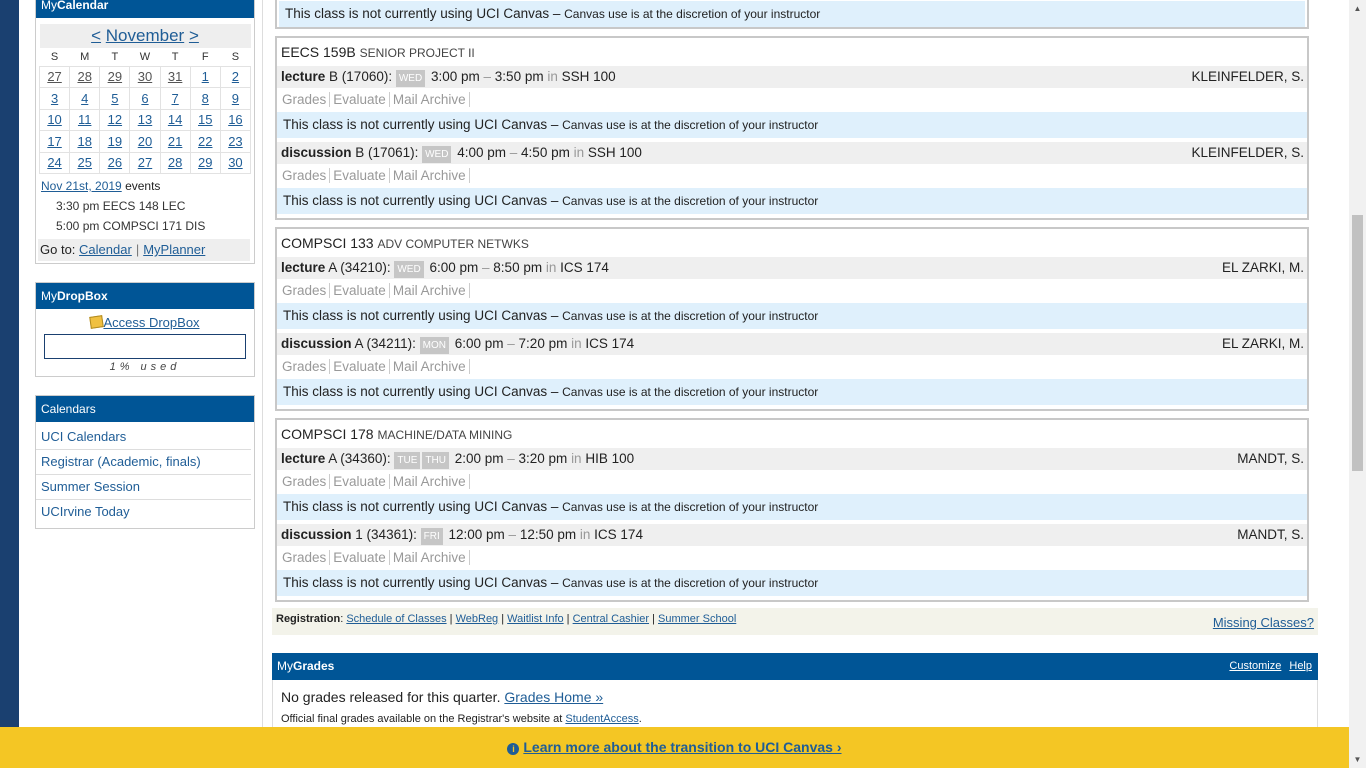 This screenshot has height=768, width=1366. I want to click on goto-planner-link: MyPlanner, so click(174, 249).